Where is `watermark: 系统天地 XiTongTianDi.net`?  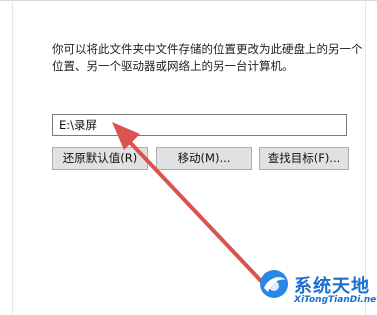 watermark: 系统天地 XiTongTianDi.net is located at coordinates (314, 288).